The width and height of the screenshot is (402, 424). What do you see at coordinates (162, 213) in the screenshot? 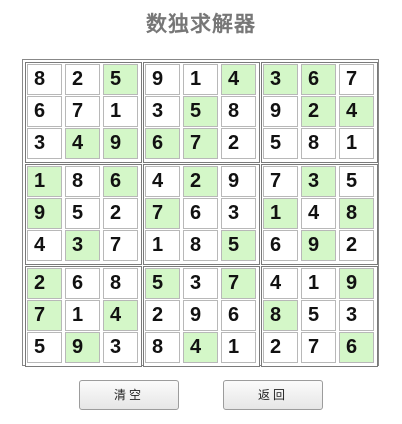
I see `sudoku-cell-r5c4: 7` at bounding box center [162, 213].